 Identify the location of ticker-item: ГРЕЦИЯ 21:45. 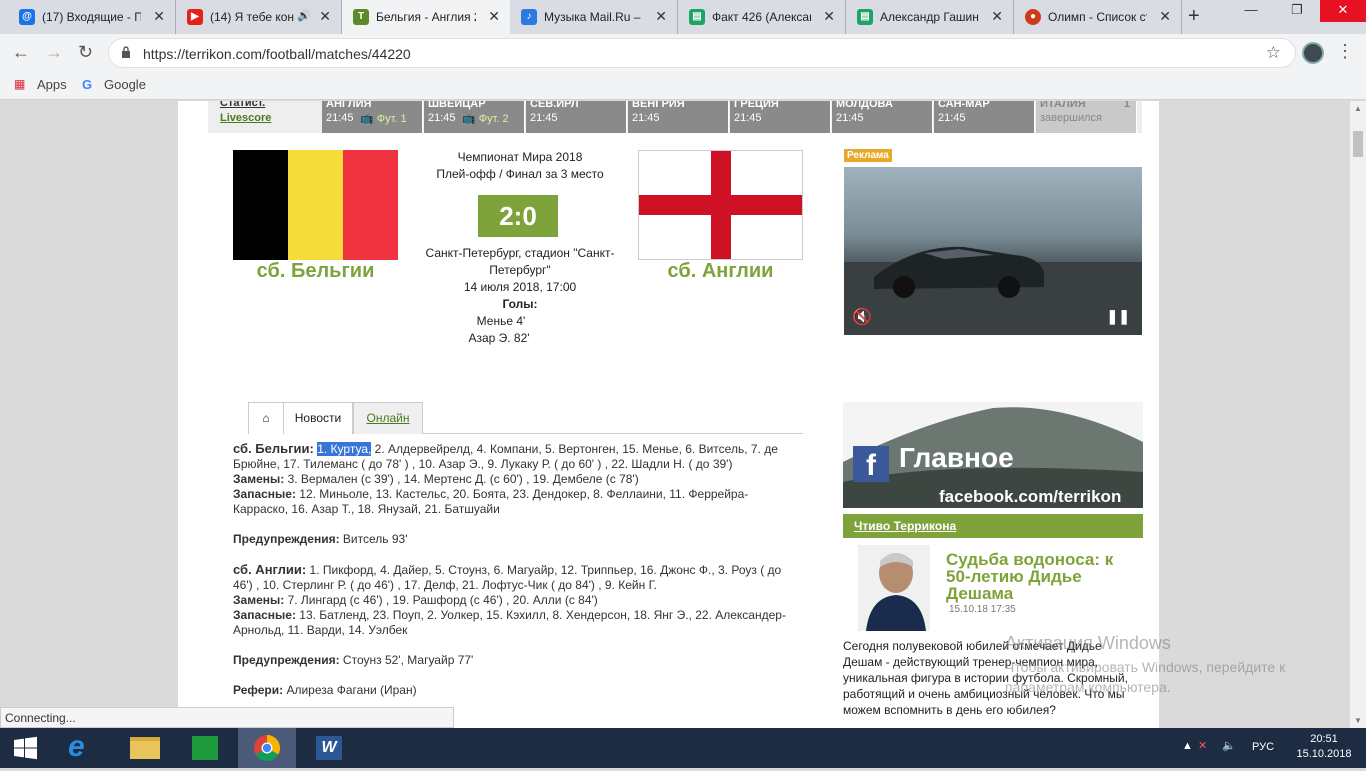
(780, 117).